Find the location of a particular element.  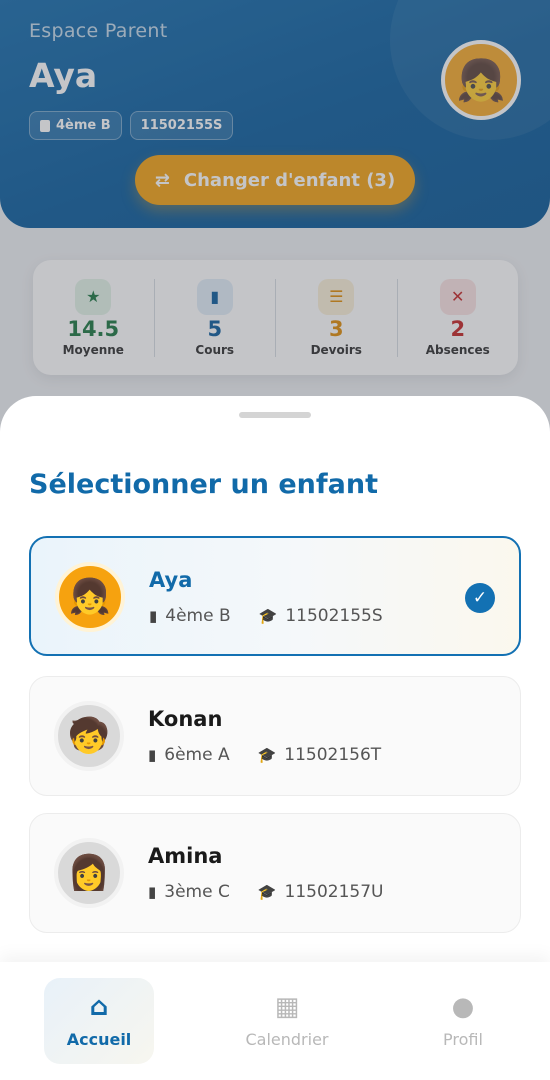

child-option-konan: 🧒 Konan ▮ 6ème A 🎓 11502156T is located at coordinates (275, 736).